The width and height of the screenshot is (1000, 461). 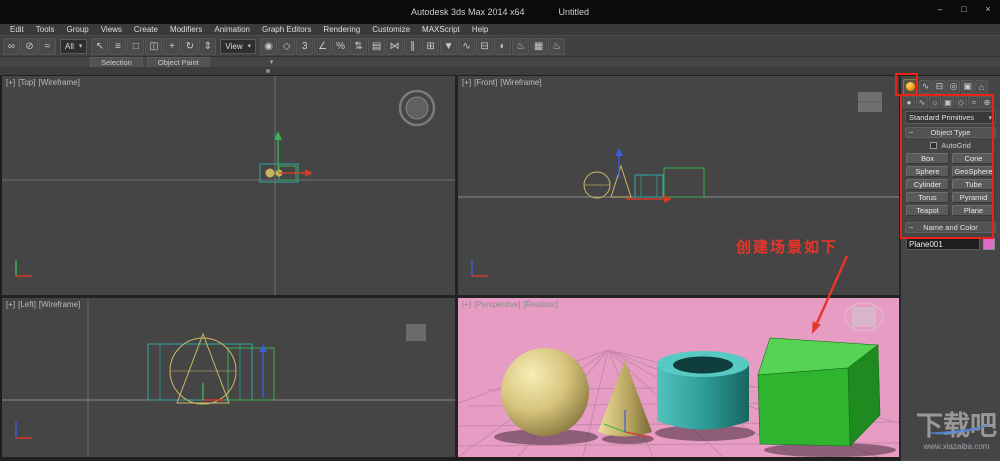 What do you see at coordinates (597, 185) in the screenshot?
I see `sphere-object` at bounding box center [597, 185].